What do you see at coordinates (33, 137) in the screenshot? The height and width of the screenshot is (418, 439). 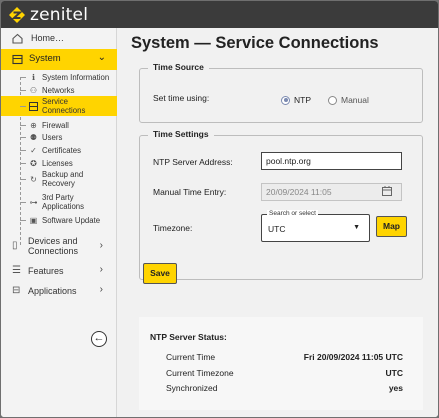 I see `users-icon: ⚉` at bounding box center [33, 137].